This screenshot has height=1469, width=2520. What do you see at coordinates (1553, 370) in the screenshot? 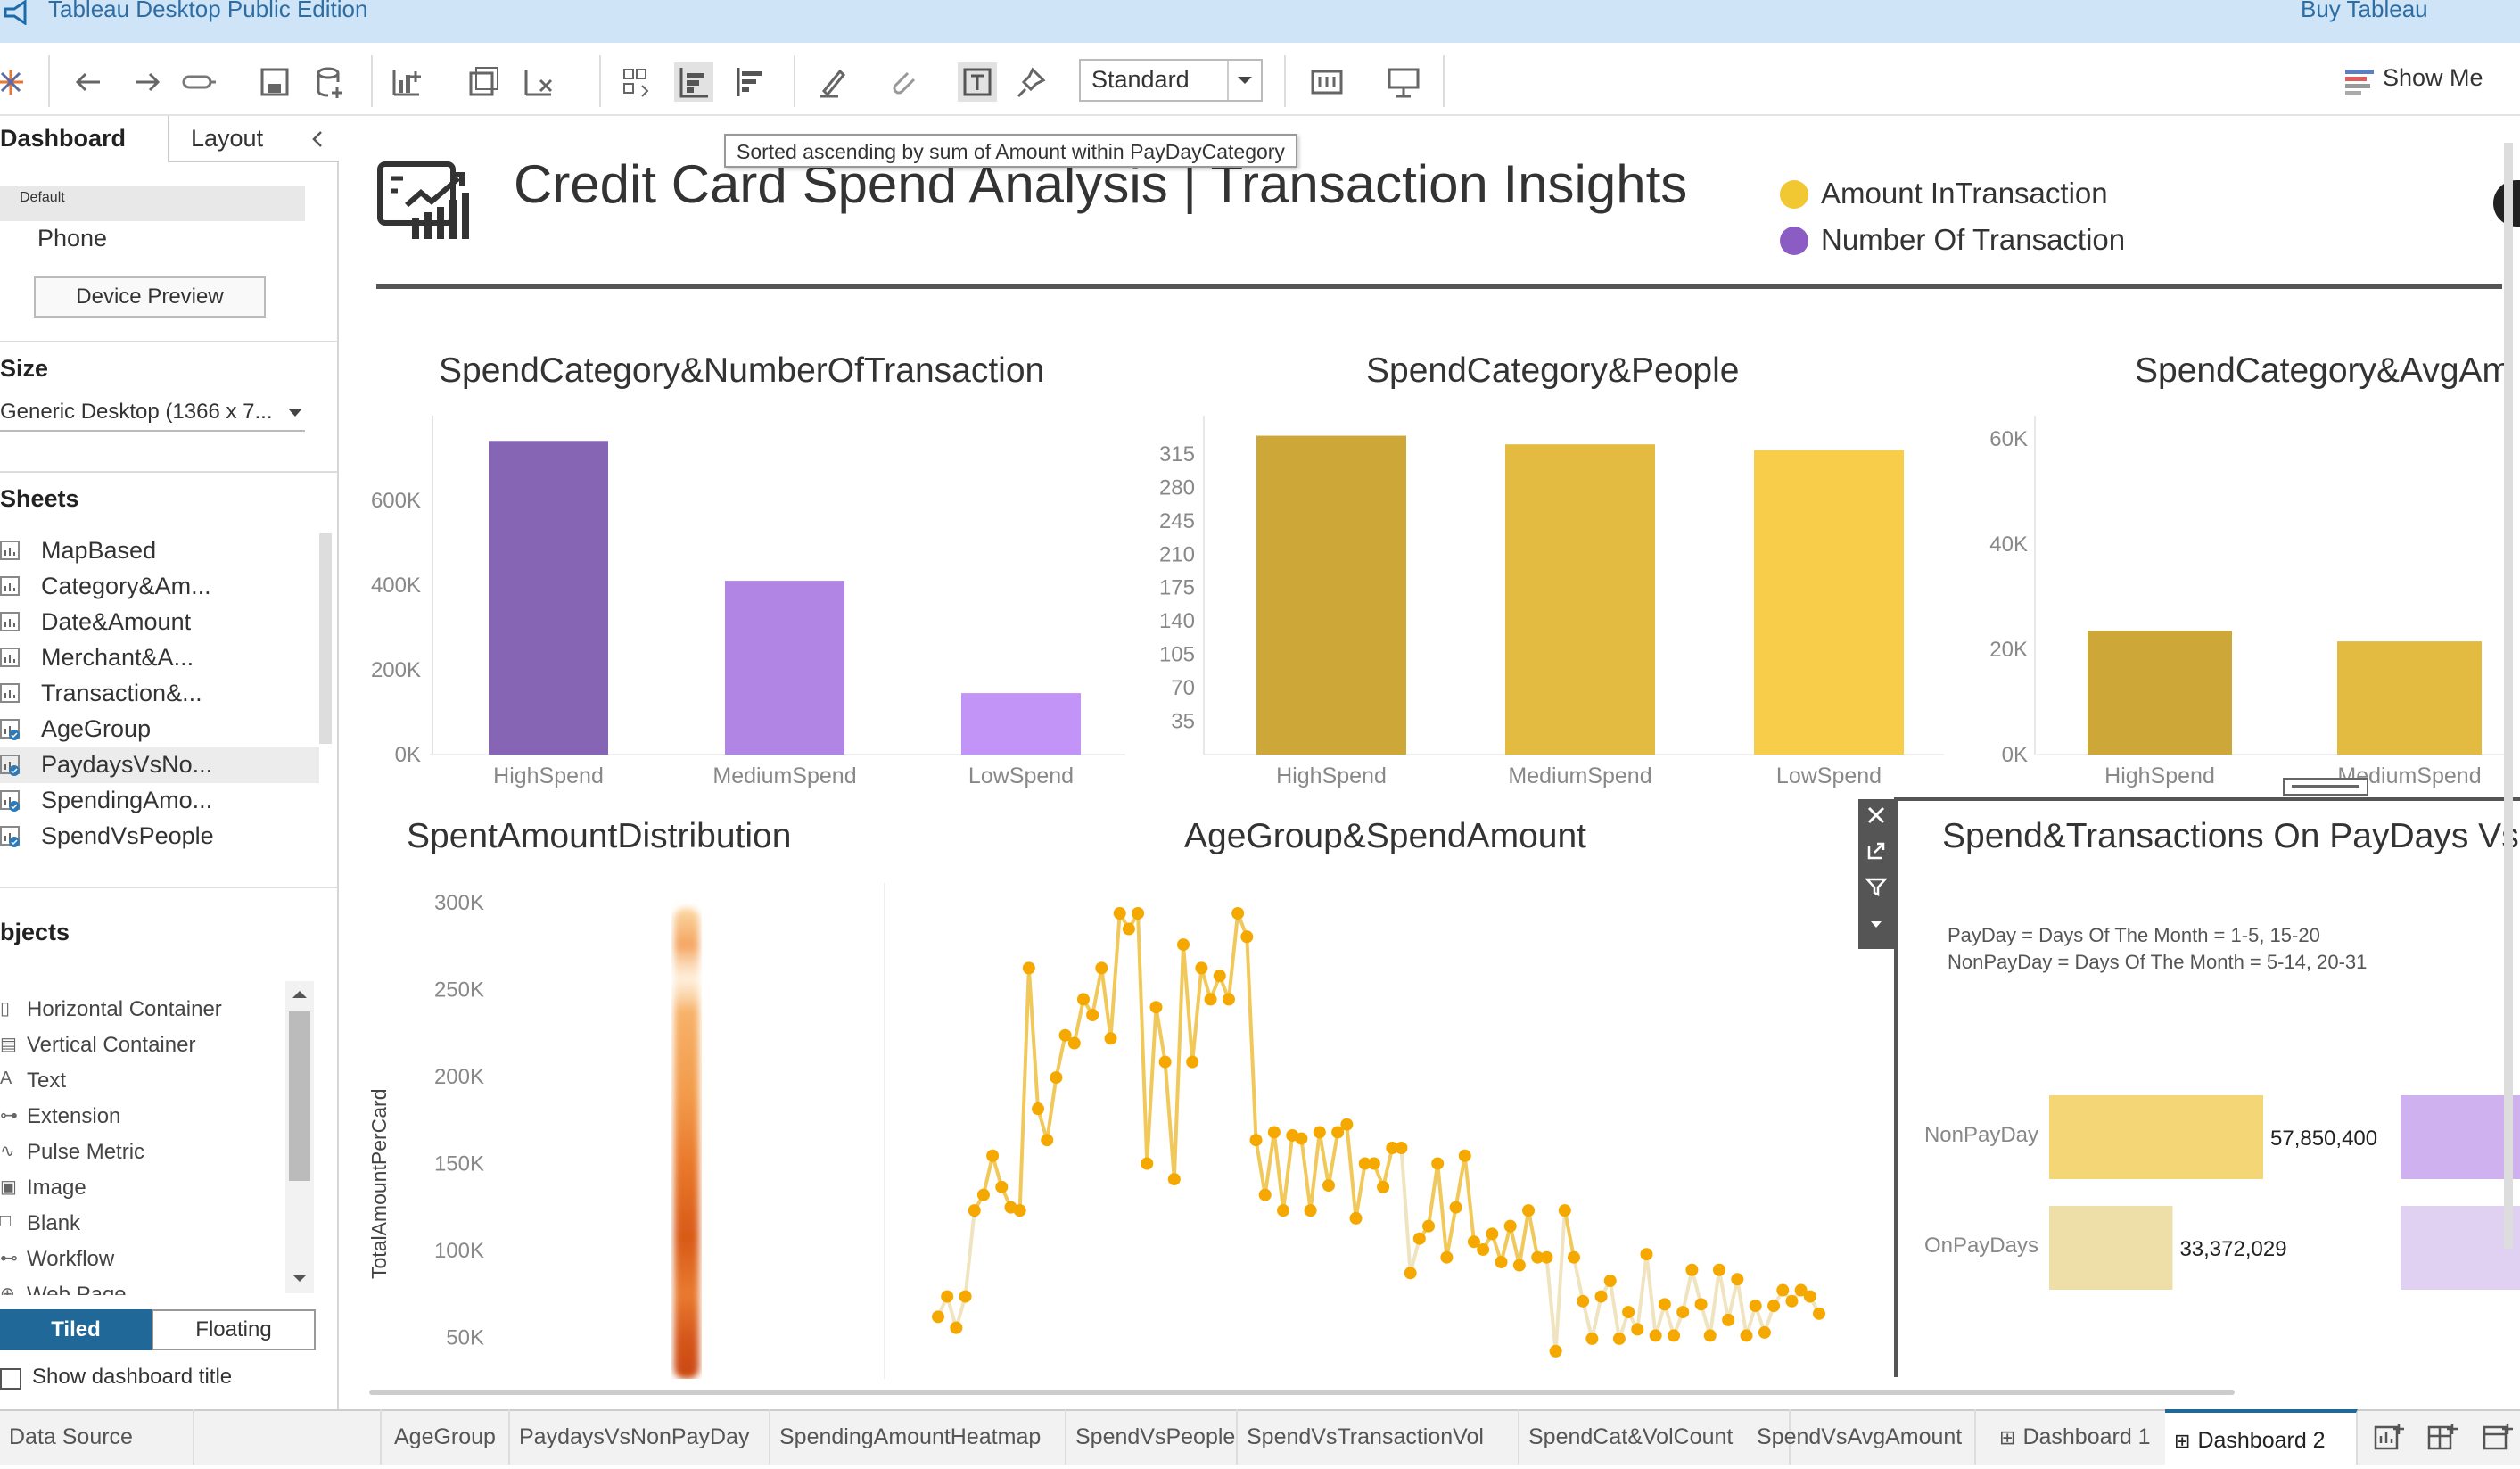
I see `chart2-title: SpendCategory&People` at bounding box center [1553, 370].